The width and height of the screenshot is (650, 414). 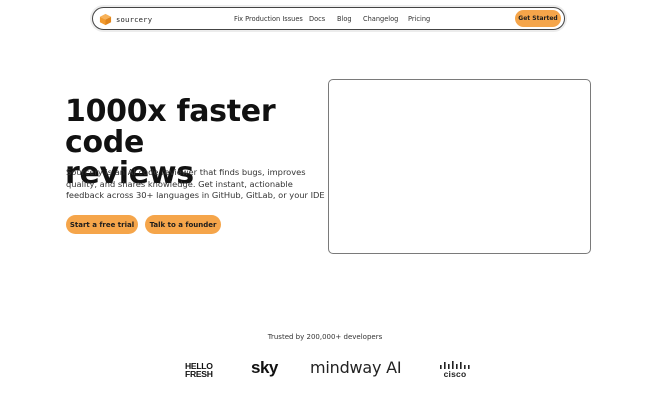 I want to click on nav-link-fix-production-issues: Fix Production Issues, so click(x=268, y=19).